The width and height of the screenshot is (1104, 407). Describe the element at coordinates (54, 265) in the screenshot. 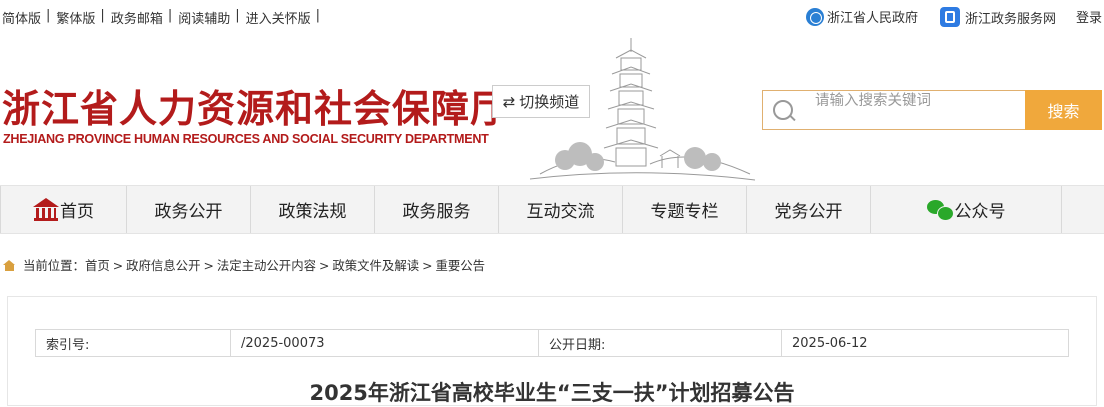

I see `breadcrumb-label: 当前位置：` at that location.